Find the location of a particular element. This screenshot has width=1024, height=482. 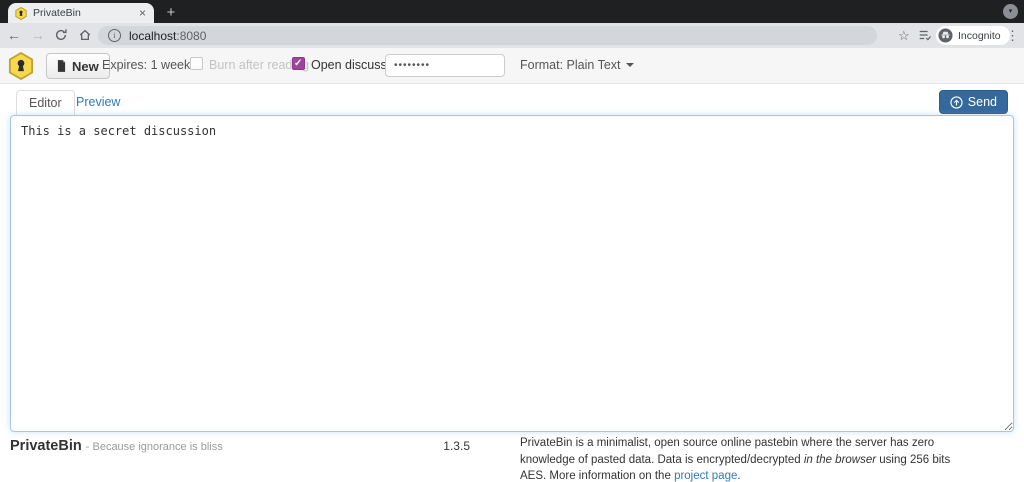

incognito-spy-icon is located at coordinates (945, 35).